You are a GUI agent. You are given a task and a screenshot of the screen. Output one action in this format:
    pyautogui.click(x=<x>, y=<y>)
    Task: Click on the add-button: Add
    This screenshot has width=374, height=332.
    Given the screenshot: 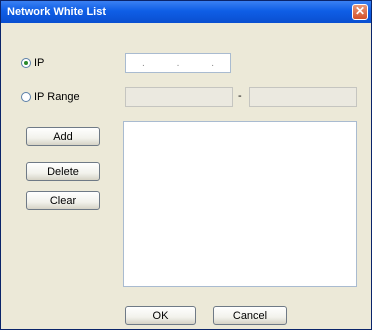 What is the action you would take?
    pyautogui.click(x=63, y=136)
    